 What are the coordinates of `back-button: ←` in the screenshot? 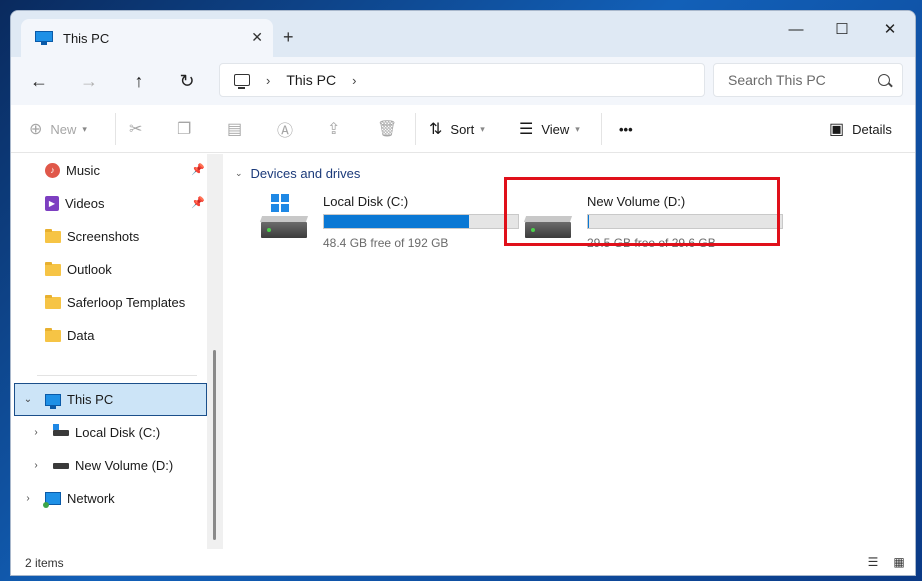 It's located at (39, 81).